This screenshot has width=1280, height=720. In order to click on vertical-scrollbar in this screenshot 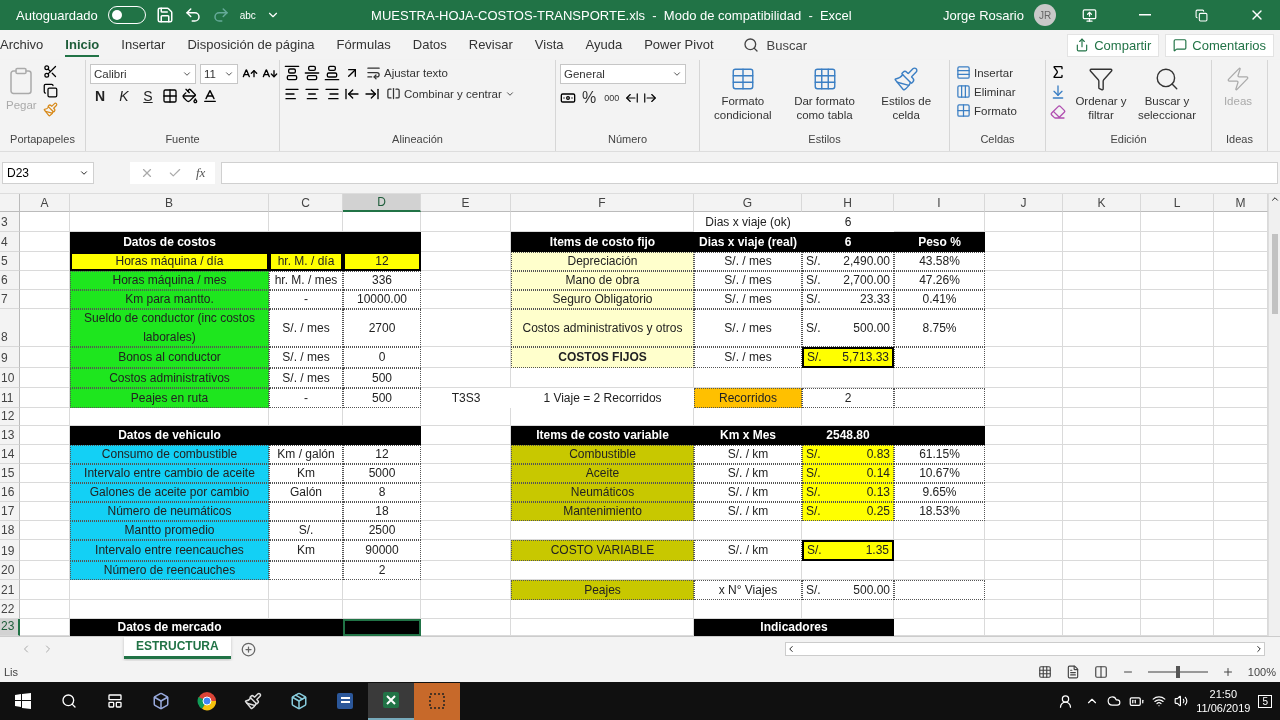, I will do `click(1274, 415)`.